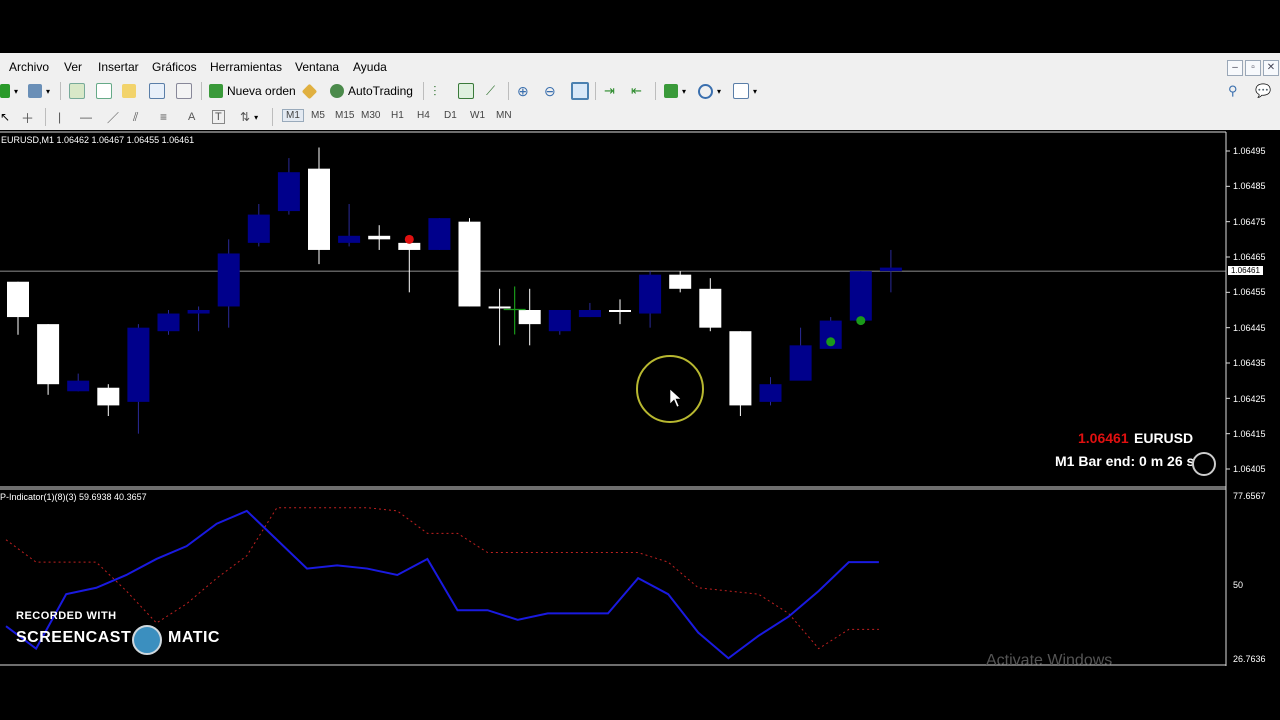  I want to click on price-axis-ticks, so click(1228, 310).